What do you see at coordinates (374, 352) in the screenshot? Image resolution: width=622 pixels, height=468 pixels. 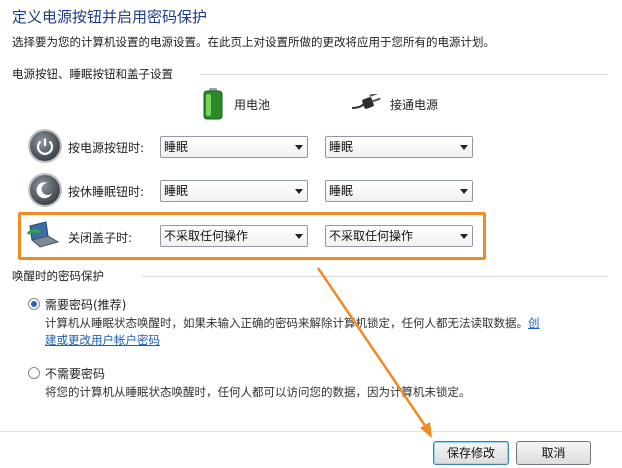 I see `annotation-arrow` at bounding box center [374, 352].